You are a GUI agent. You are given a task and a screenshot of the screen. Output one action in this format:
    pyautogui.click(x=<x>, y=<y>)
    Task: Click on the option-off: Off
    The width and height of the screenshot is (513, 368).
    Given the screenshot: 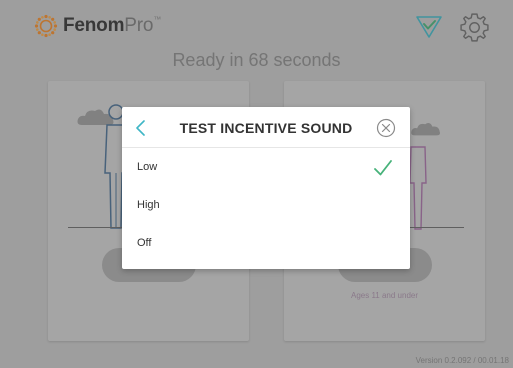 What is the action you would take?
    pyautogui.click(x=266, y=244)
    